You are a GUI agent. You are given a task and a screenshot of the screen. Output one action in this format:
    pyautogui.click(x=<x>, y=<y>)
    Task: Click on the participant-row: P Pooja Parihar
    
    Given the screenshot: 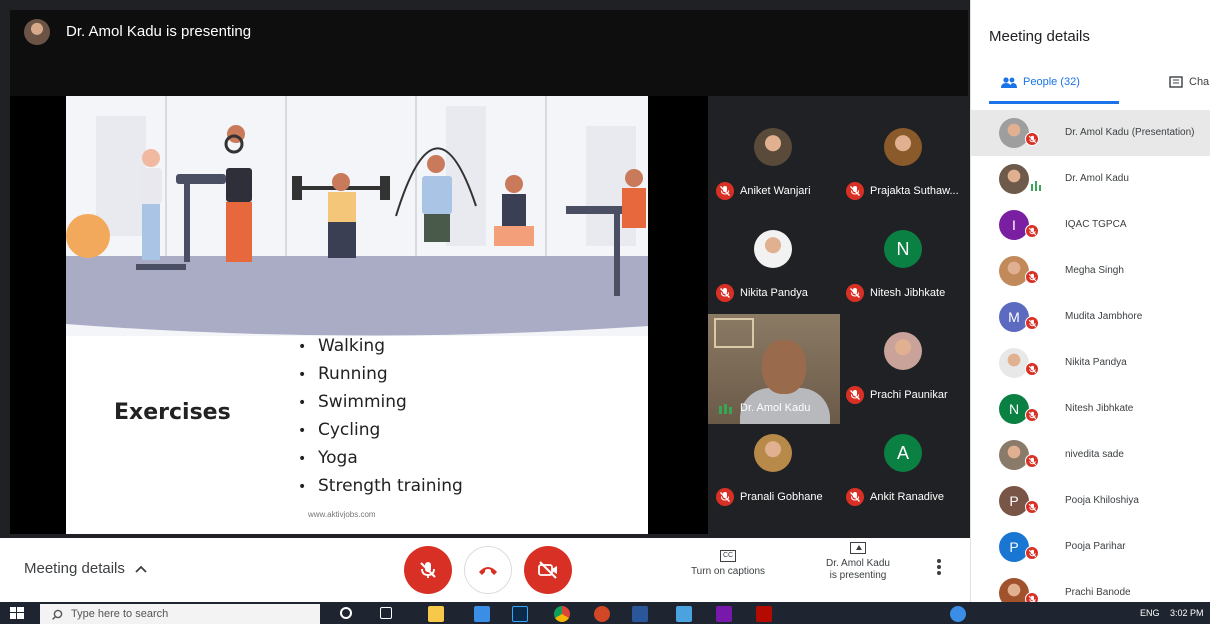 What is the action you would take?
    pyautogui.click(x=1090, y=547)
    